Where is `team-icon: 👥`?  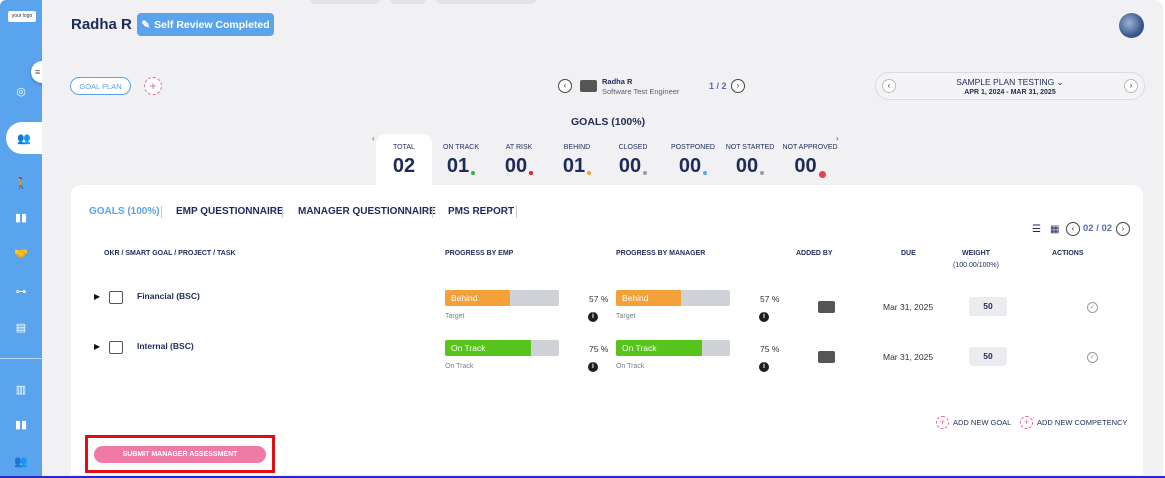
team-icon: 👥 is located at coordinates (24, 138).